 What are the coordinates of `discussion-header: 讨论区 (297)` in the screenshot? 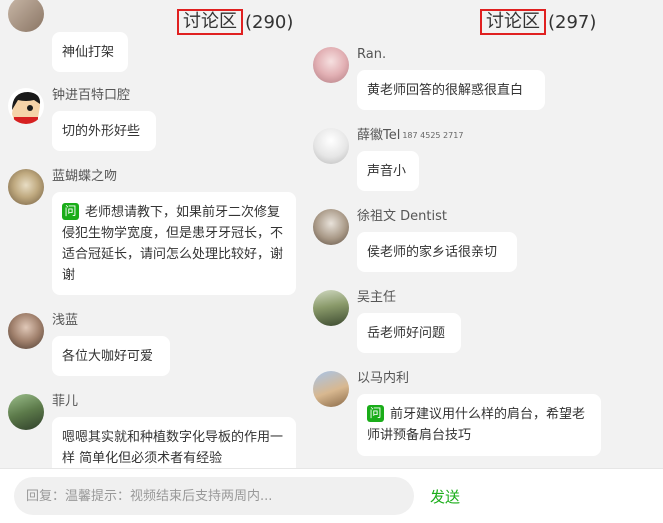 It's located at (538, 22).